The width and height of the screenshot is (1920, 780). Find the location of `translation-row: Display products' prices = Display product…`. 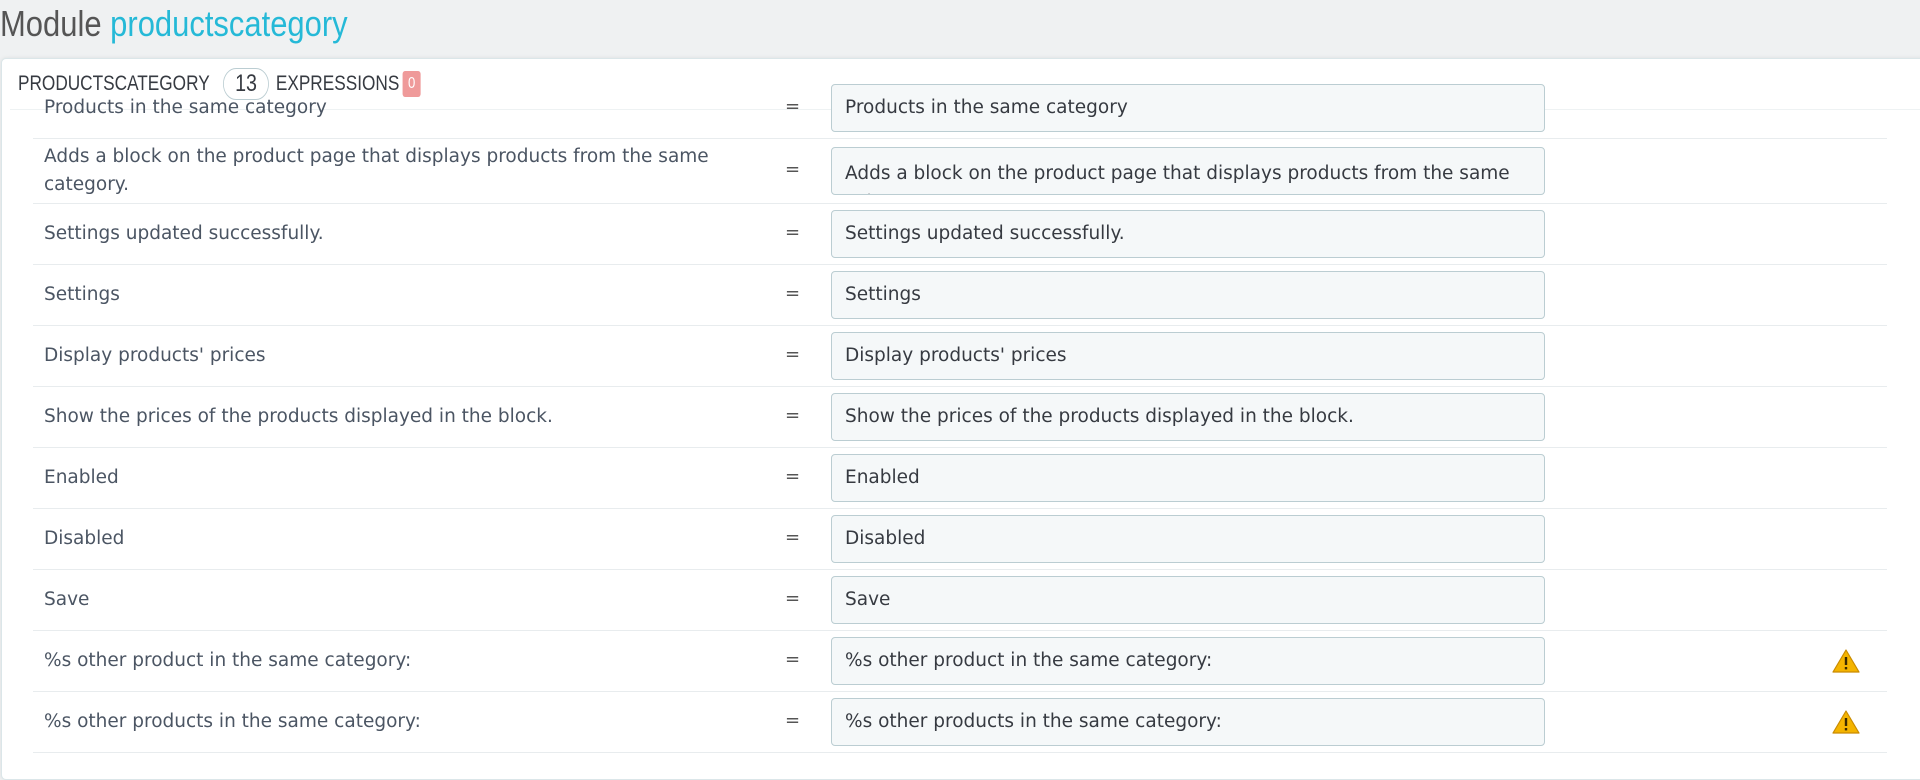

translation-row: Display products' prices = Display product… is located at coordinates (960, 356).